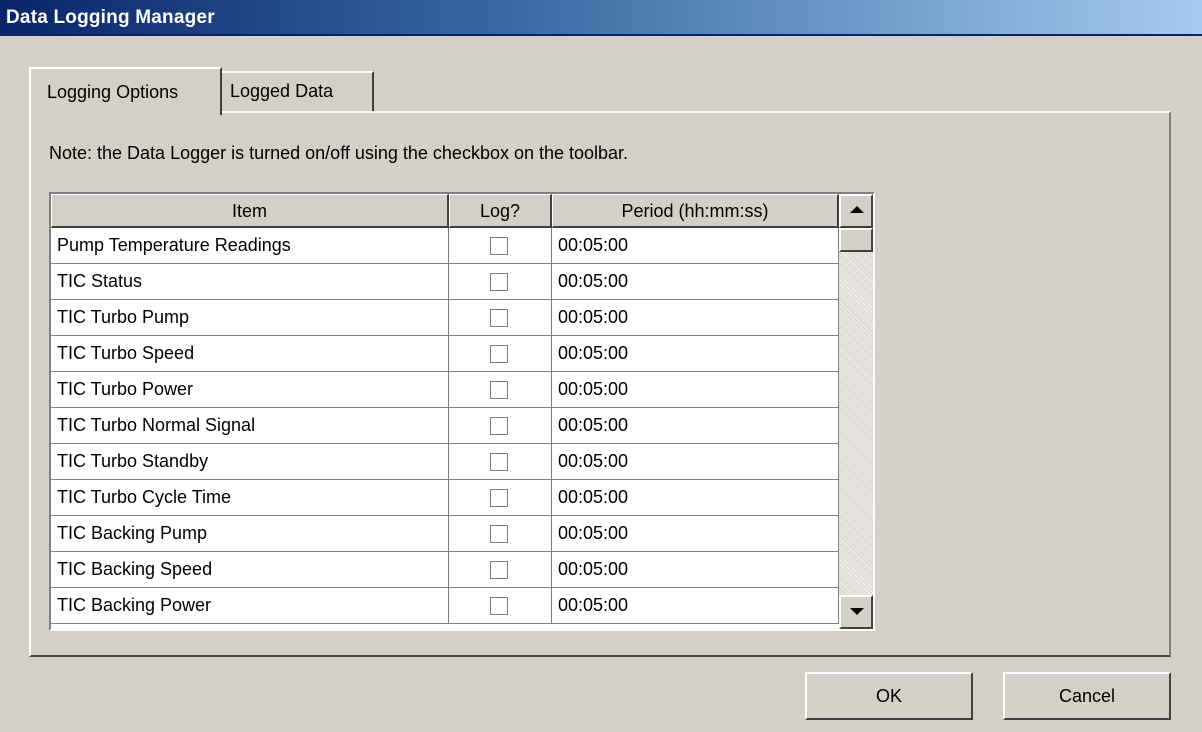 Image resolution: width=1202 pixels, height=732 pixels. What do you see at coordinates (856, 240) in the screenshot?
I see `scroll-thumb` at bounding box center [856, 240].